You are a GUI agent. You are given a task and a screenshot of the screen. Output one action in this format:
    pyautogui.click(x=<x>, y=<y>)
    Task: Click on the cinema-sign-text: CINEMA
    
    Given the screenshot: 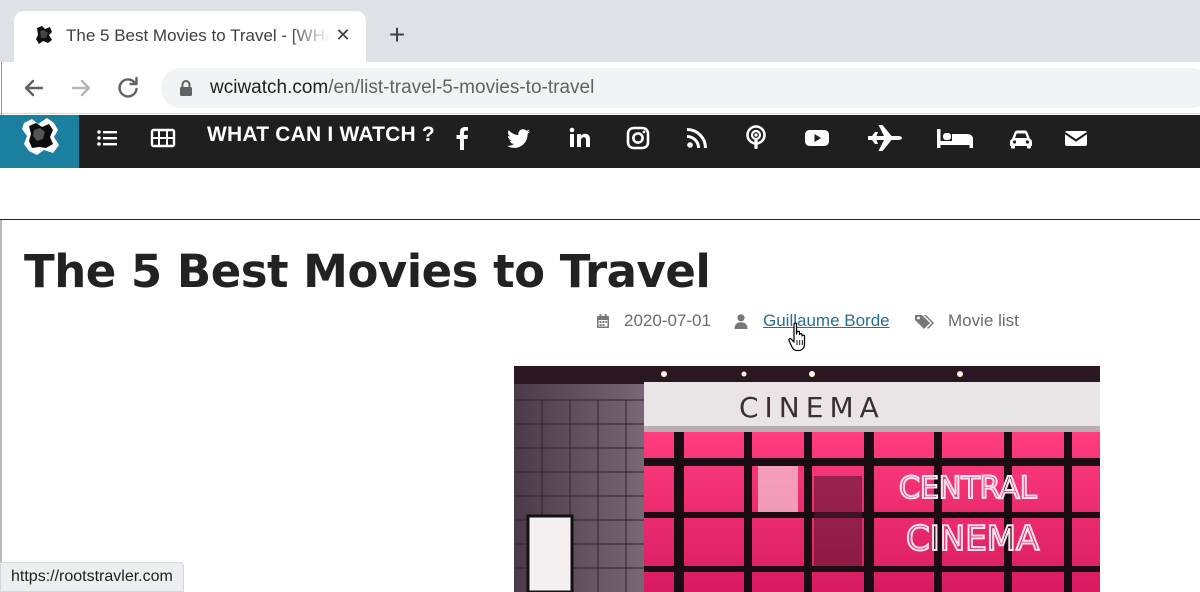 What is the action you would take?
    pyautogui.click(x=812, y=407)
    